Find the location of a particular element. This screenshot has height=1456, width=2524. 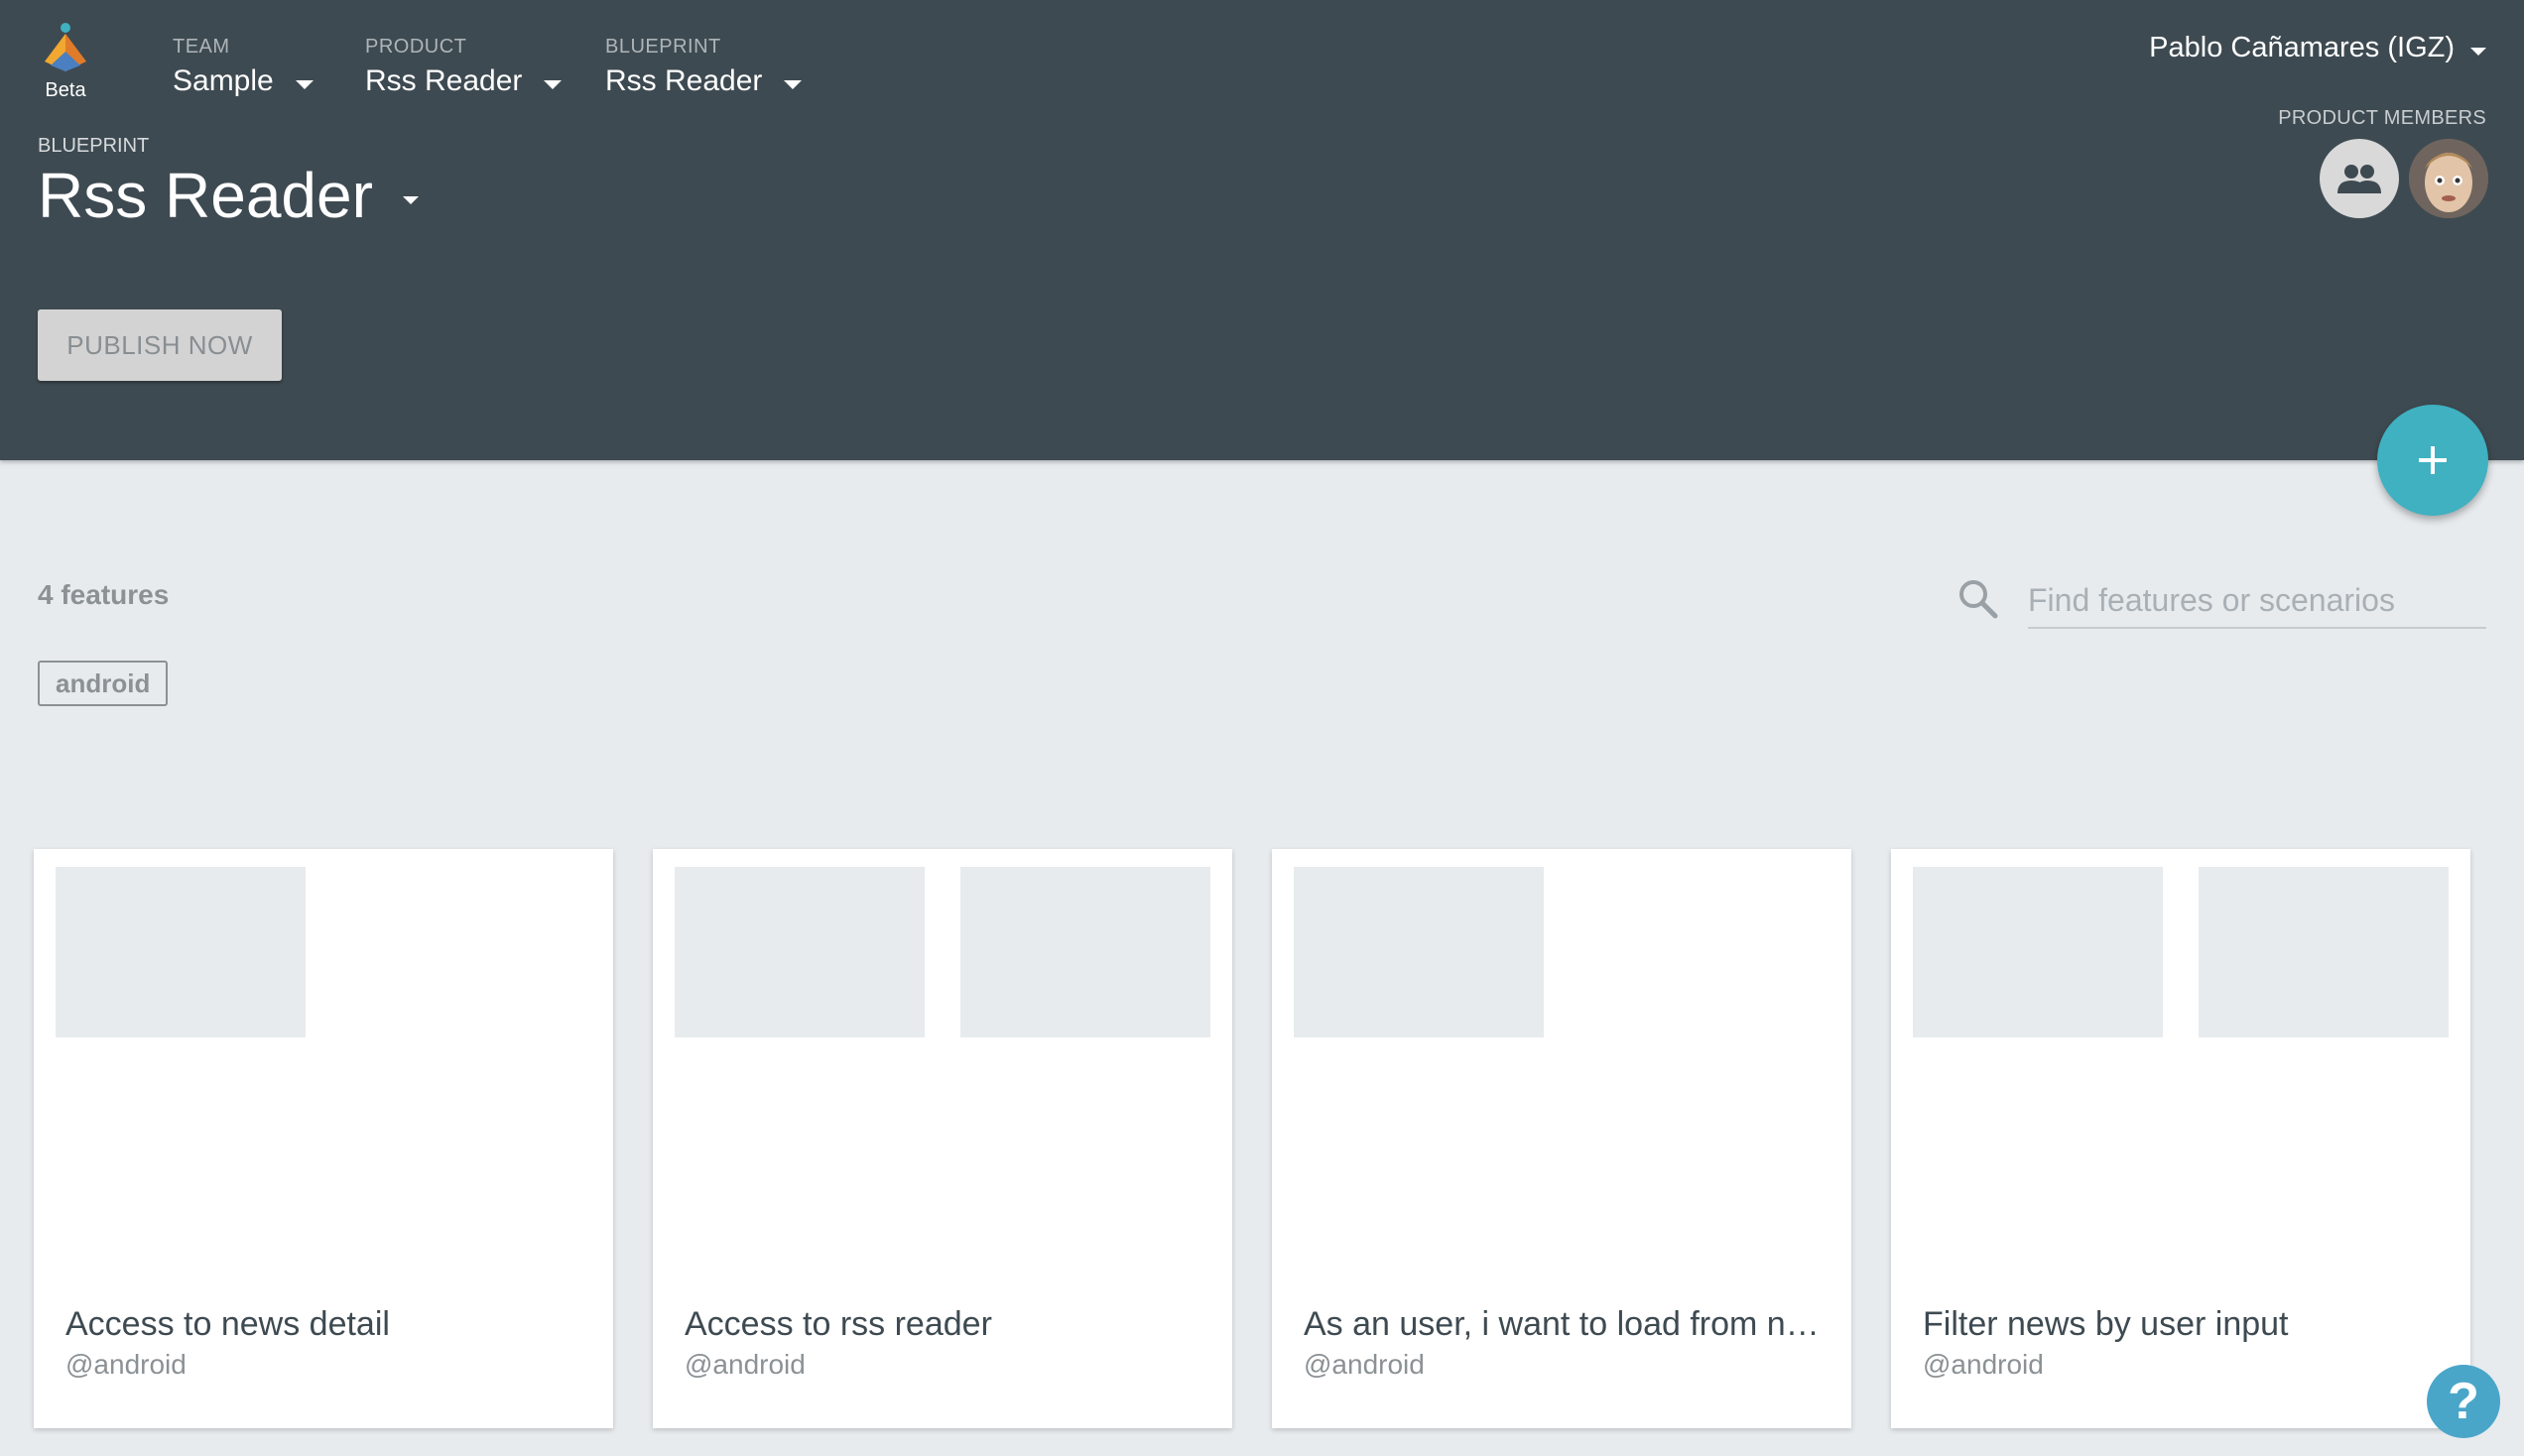

feature-title: Access to rss reader is located at coordinates (838, 1324).